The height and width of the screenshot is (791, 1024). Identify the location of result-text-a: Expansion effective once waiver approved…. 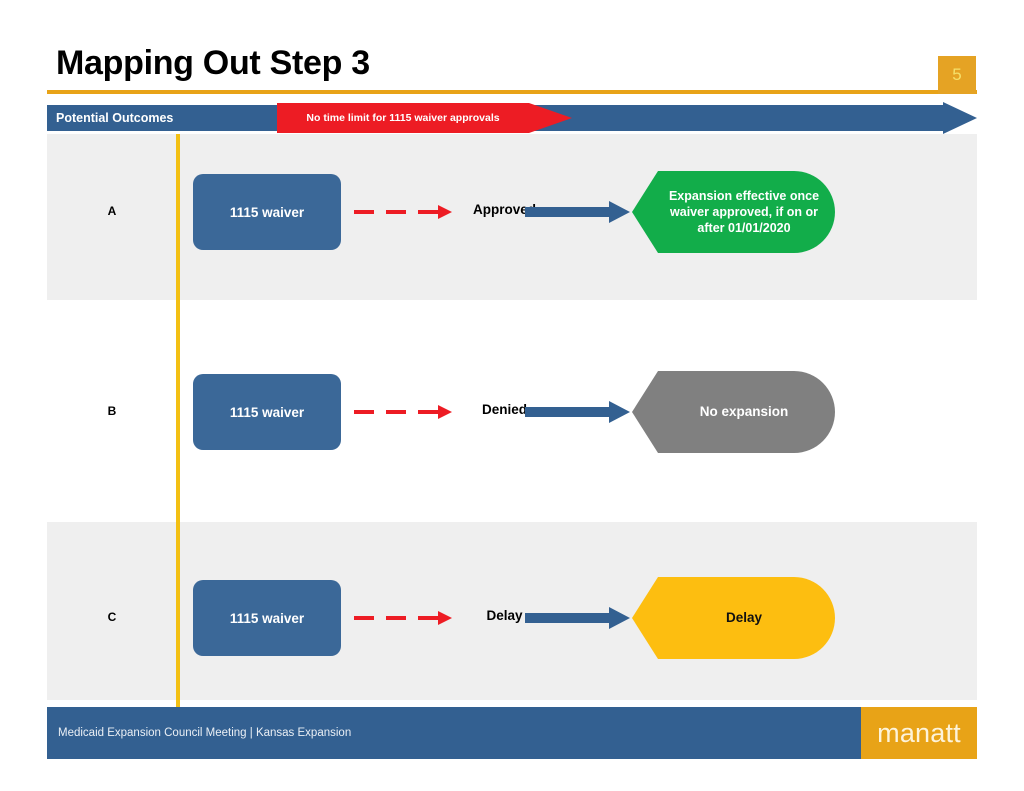
(744, 212).